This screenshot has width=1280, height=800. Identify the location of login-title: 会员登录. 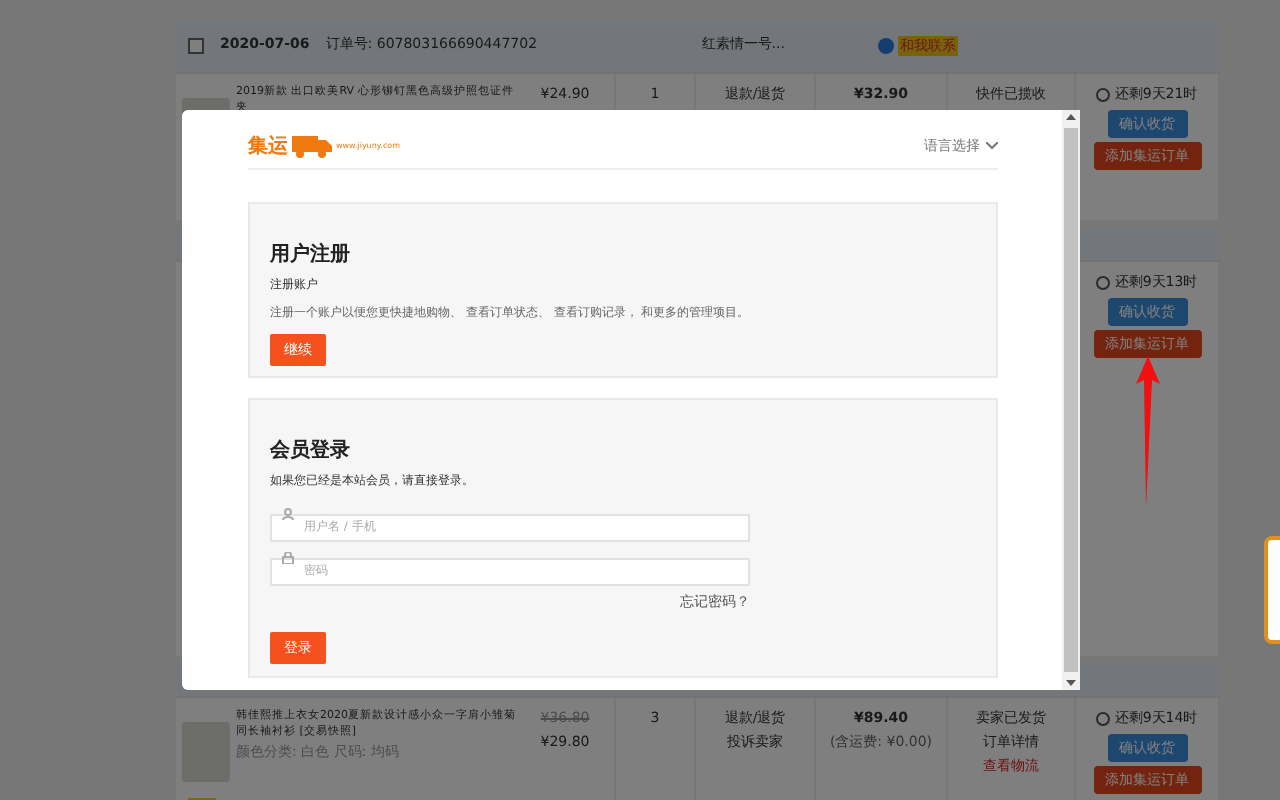
(311, 450).